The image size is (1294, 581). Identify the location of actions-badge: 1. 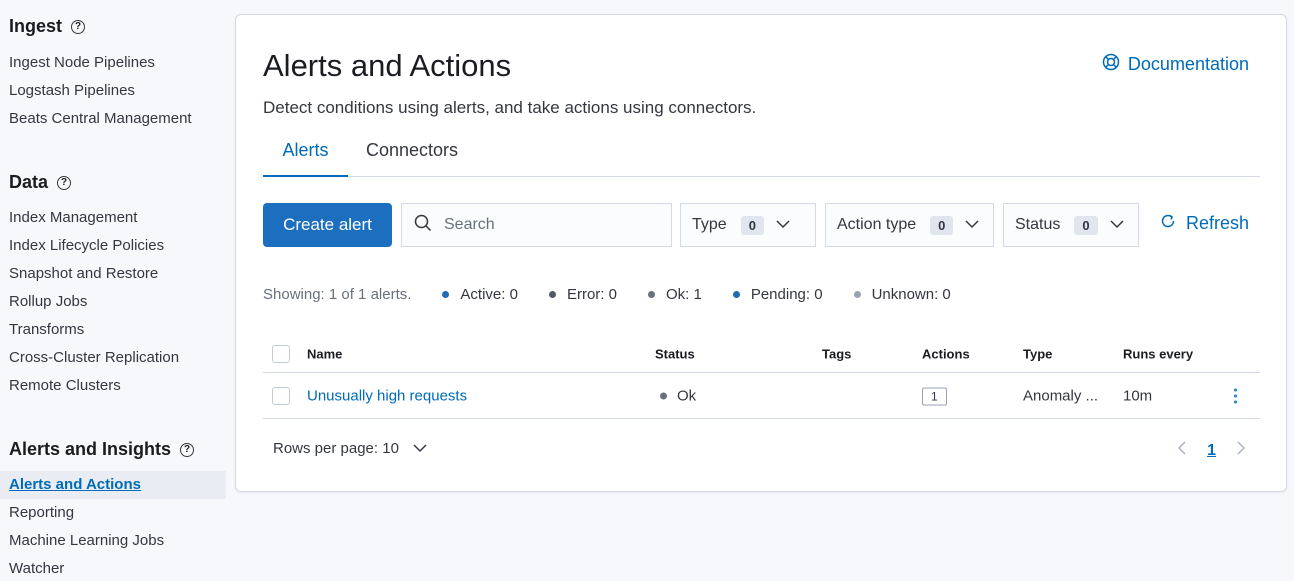
(934, 396).